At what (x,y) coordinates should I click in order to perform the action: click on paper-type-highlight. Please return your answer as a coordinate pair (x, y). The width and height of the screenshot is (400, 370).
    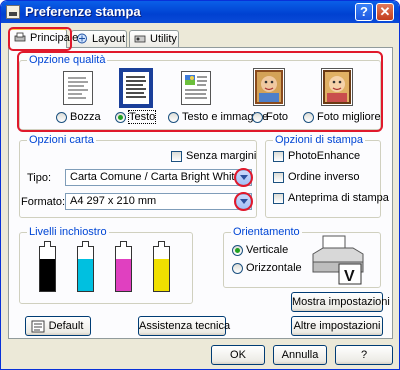
    Looking at the image, I should click on (243, 177).